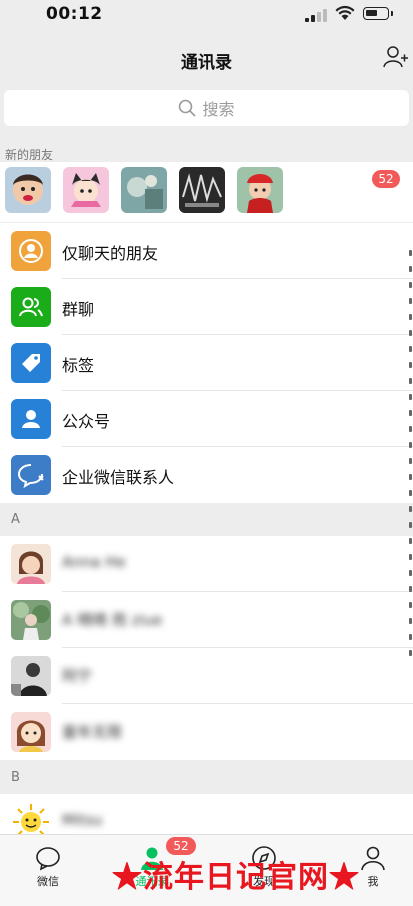  Describe the element at coordinates (31, 419) in the screenshot. I see `official-account-icon` at that location.